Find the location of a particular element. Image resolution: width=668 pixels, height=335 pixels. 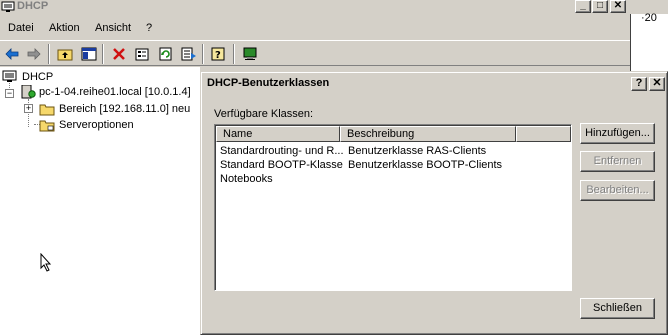

toolbar: ? is located at coordinates (315, 53).